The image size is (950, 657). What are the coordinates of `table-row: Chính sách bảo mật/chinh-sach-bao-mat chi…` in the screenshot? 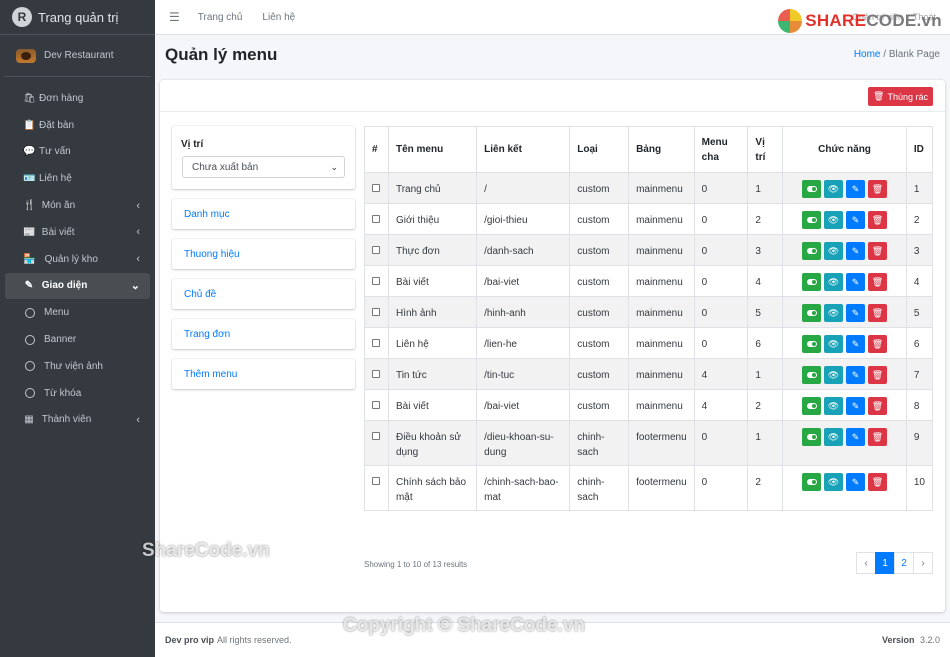 It's located at (649, 488).